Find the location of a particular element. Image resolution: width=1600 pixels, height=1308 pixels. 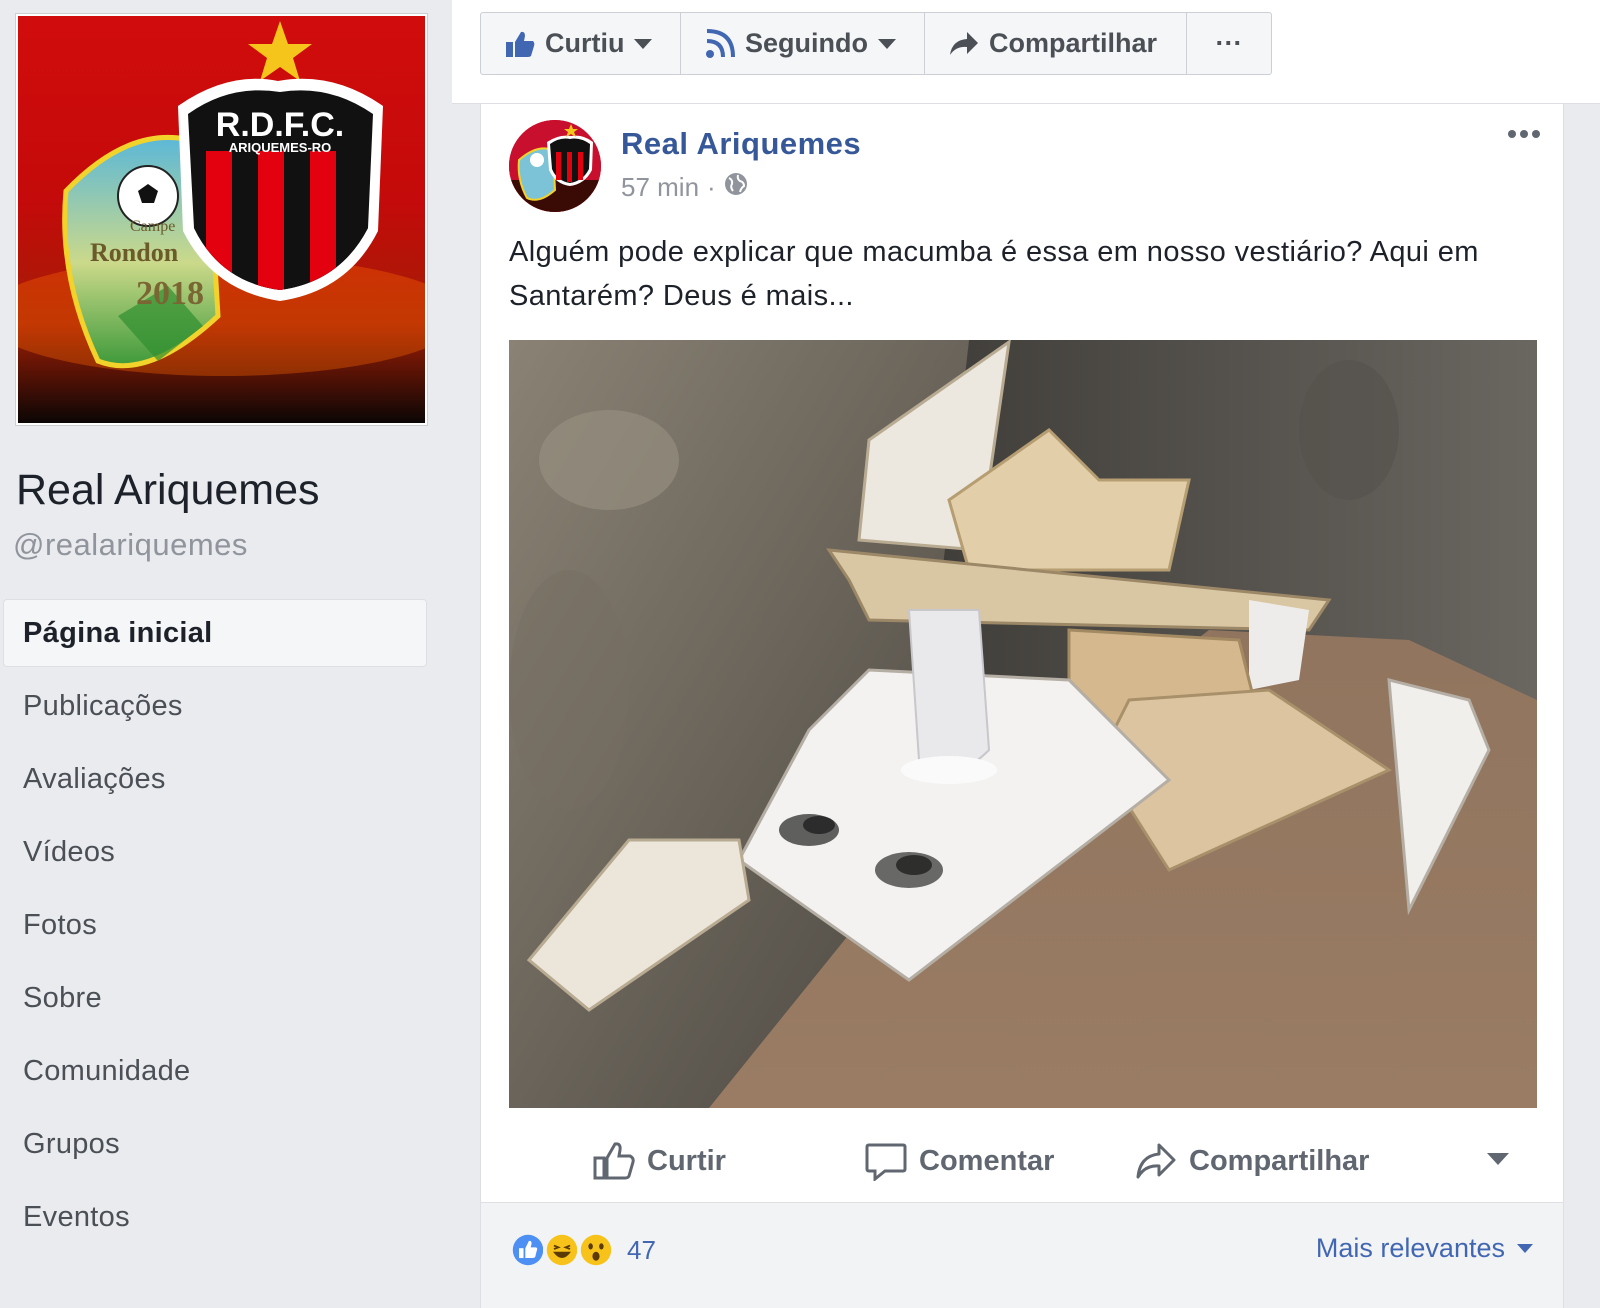

comment-sort-dropdown: Mais relevantes is located at coordinates (1424, 1248).